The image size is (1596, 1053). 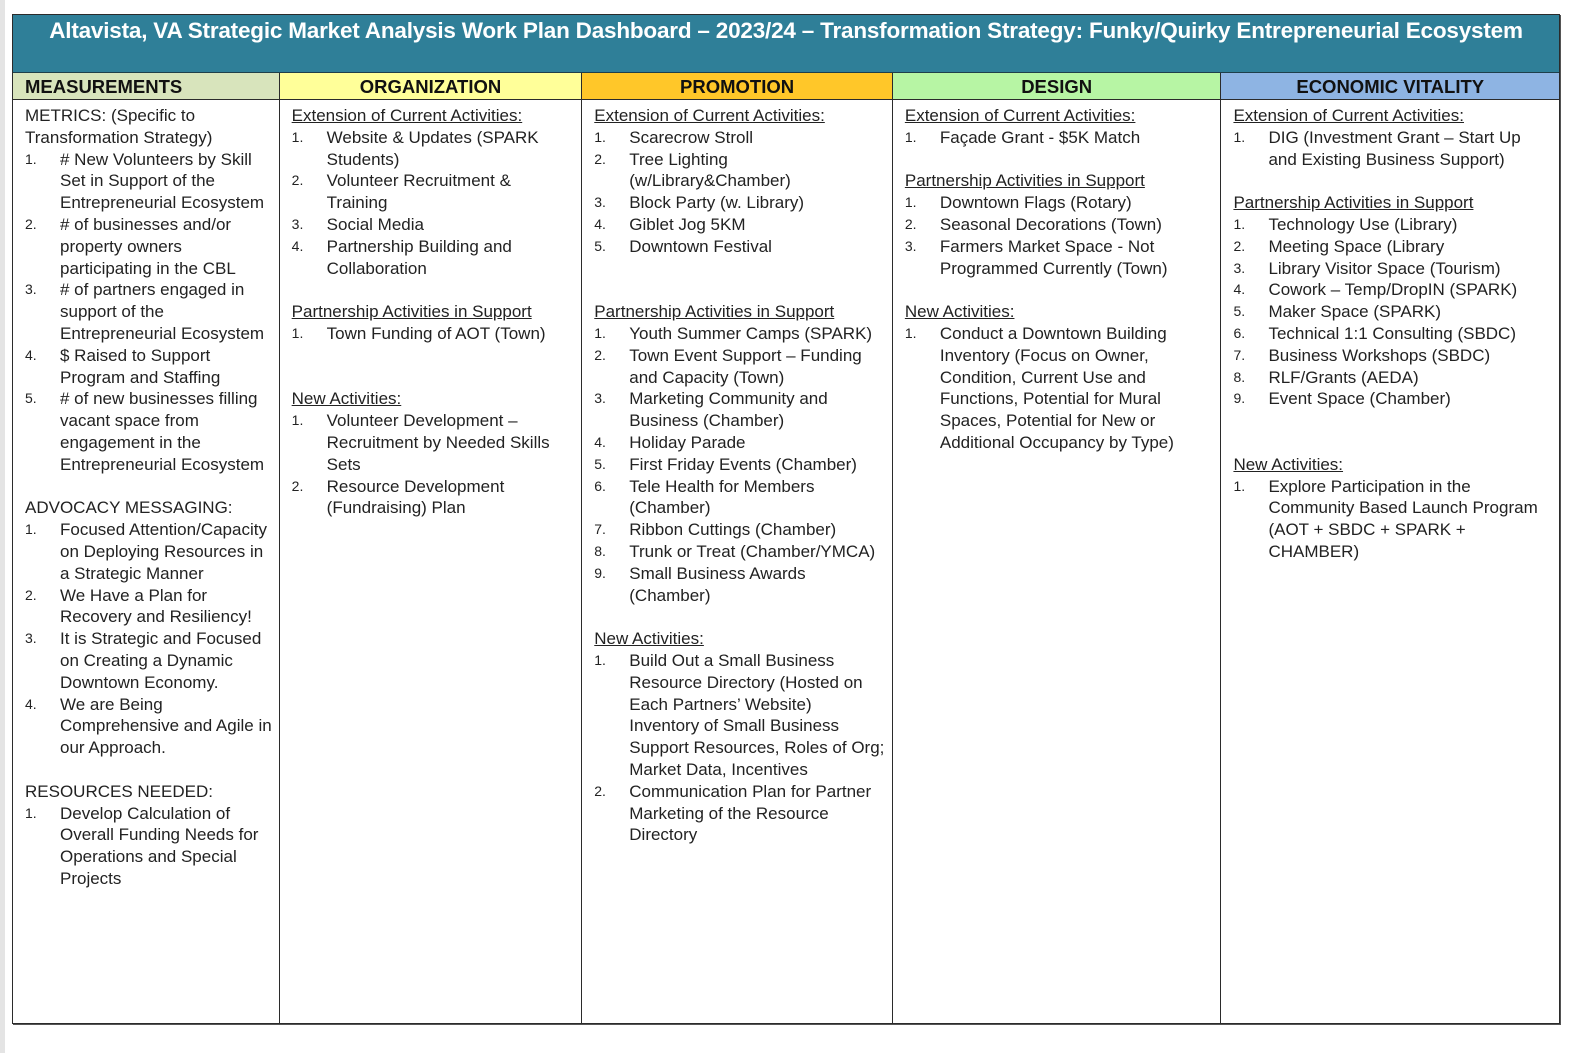 I want to click on list-item: 3. Library Visitor Space (Tourism), so click(x=1393, y=269).